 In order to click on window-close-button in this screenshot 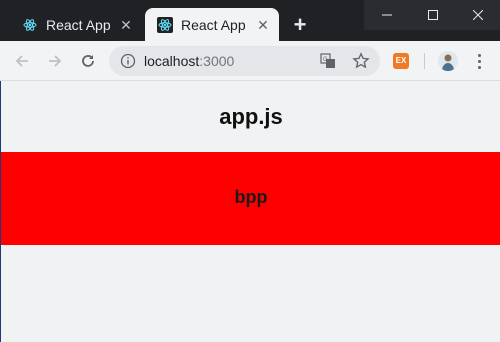, I will do `click(478, 15)`.